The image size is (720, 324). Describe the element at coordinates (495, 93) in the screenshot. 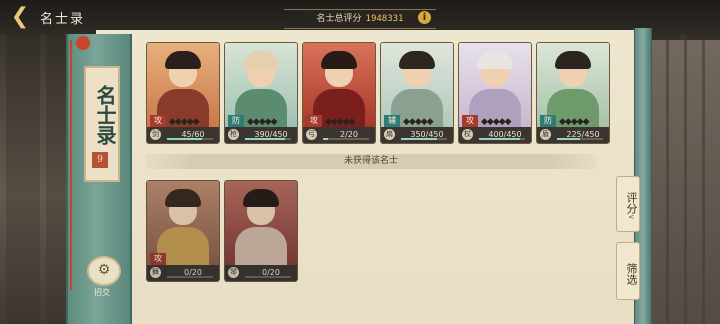

I see `owned-card: 攻 ◆◆◆◆◆ 杖 400/450` at that location.